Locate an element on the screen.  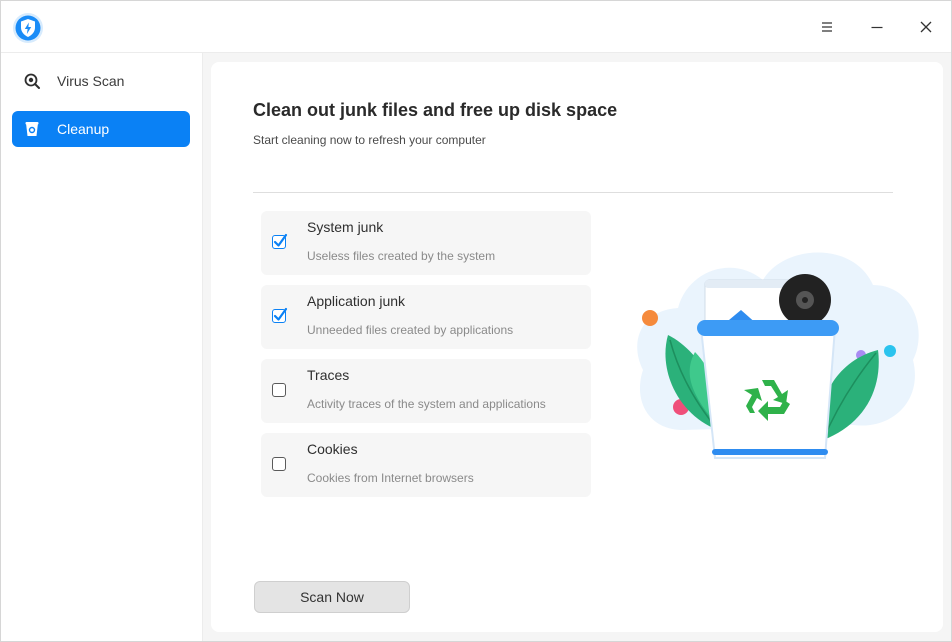
menu-icon is located at coordinates (827, 27).